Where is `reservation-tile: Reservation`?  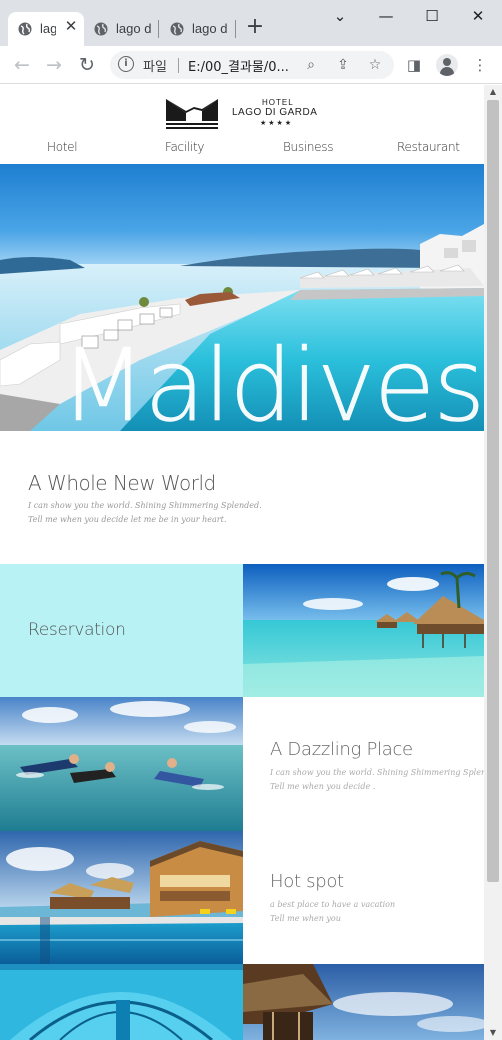
reservation-tile: Reservation is located at coordinates (121, 630).